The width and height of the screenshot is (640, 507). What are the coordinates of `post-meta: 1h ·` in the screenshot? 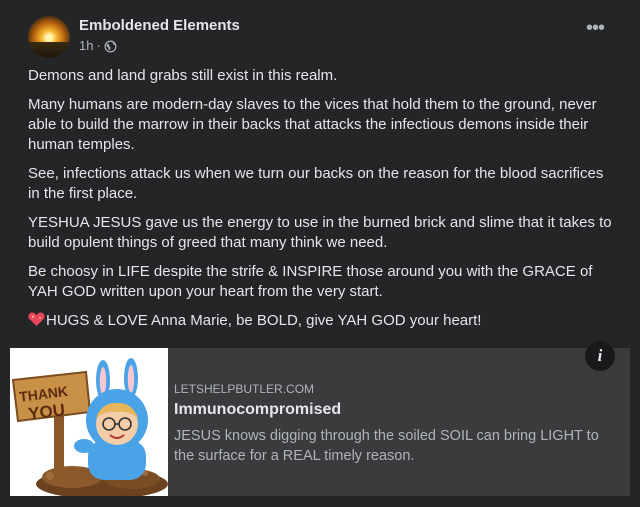 It's located at (98, 46).